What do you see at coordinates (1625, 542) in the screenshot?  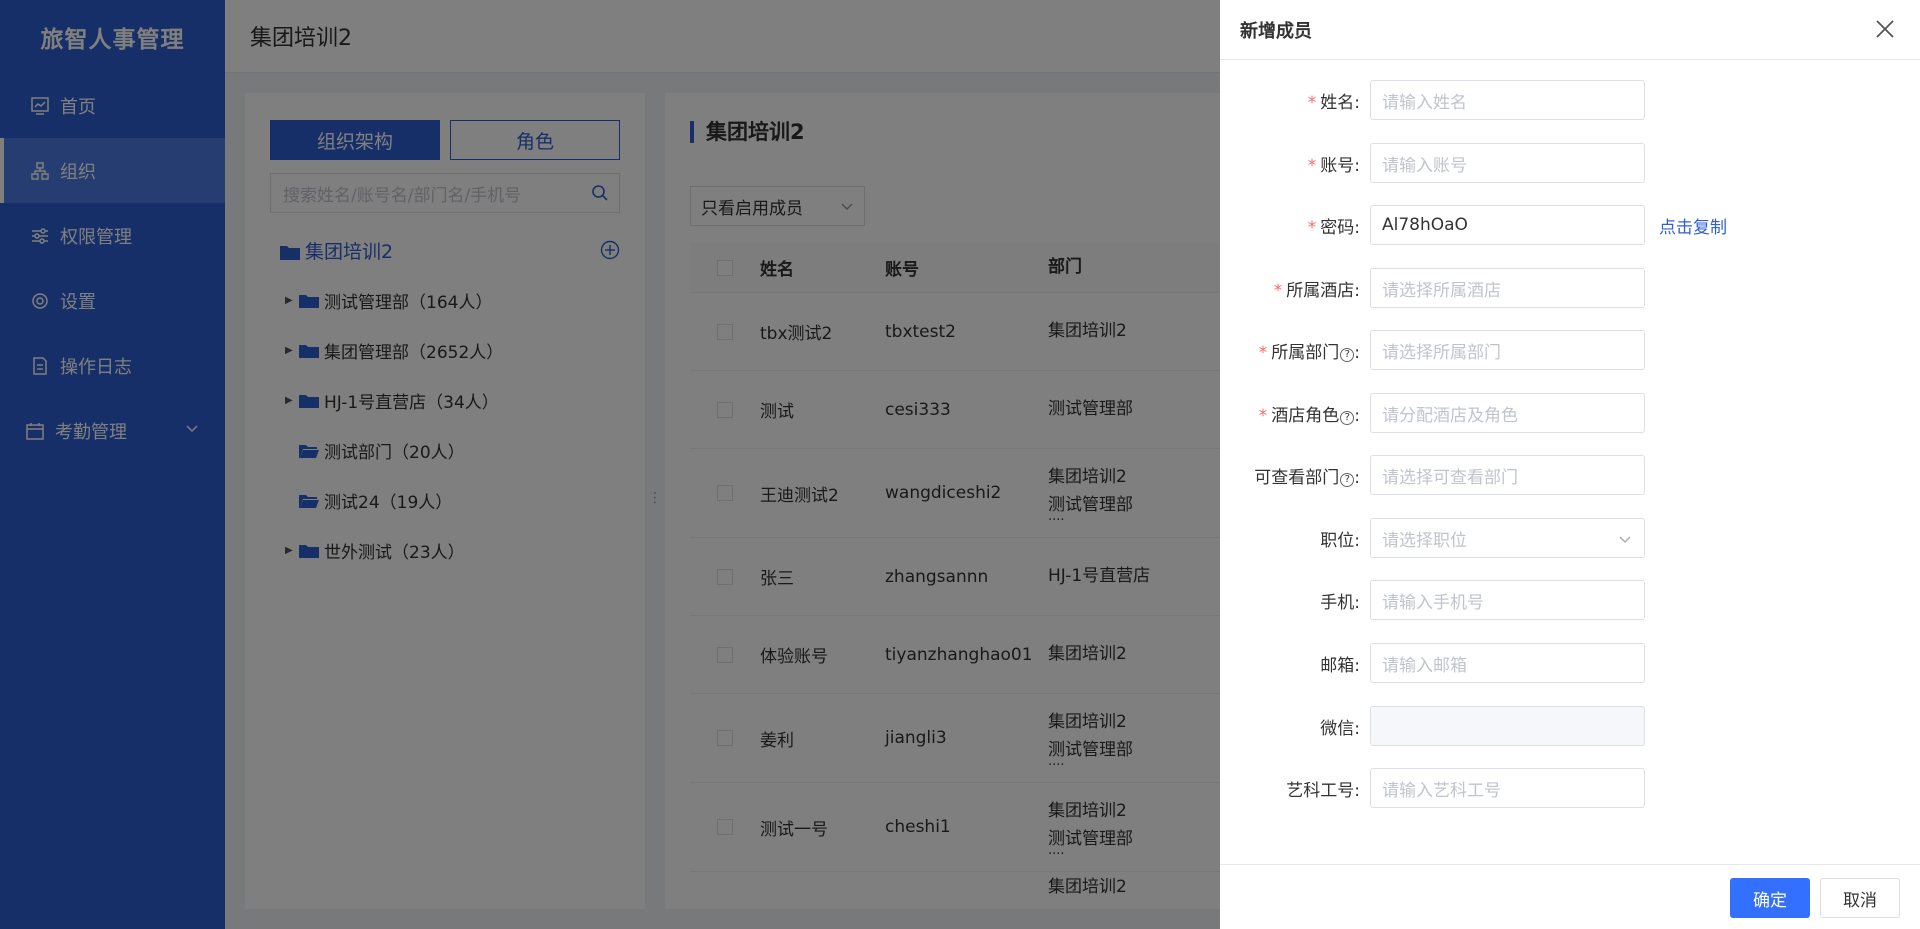 I see `chevron-down-icon` at bounding box center [1625, 542].